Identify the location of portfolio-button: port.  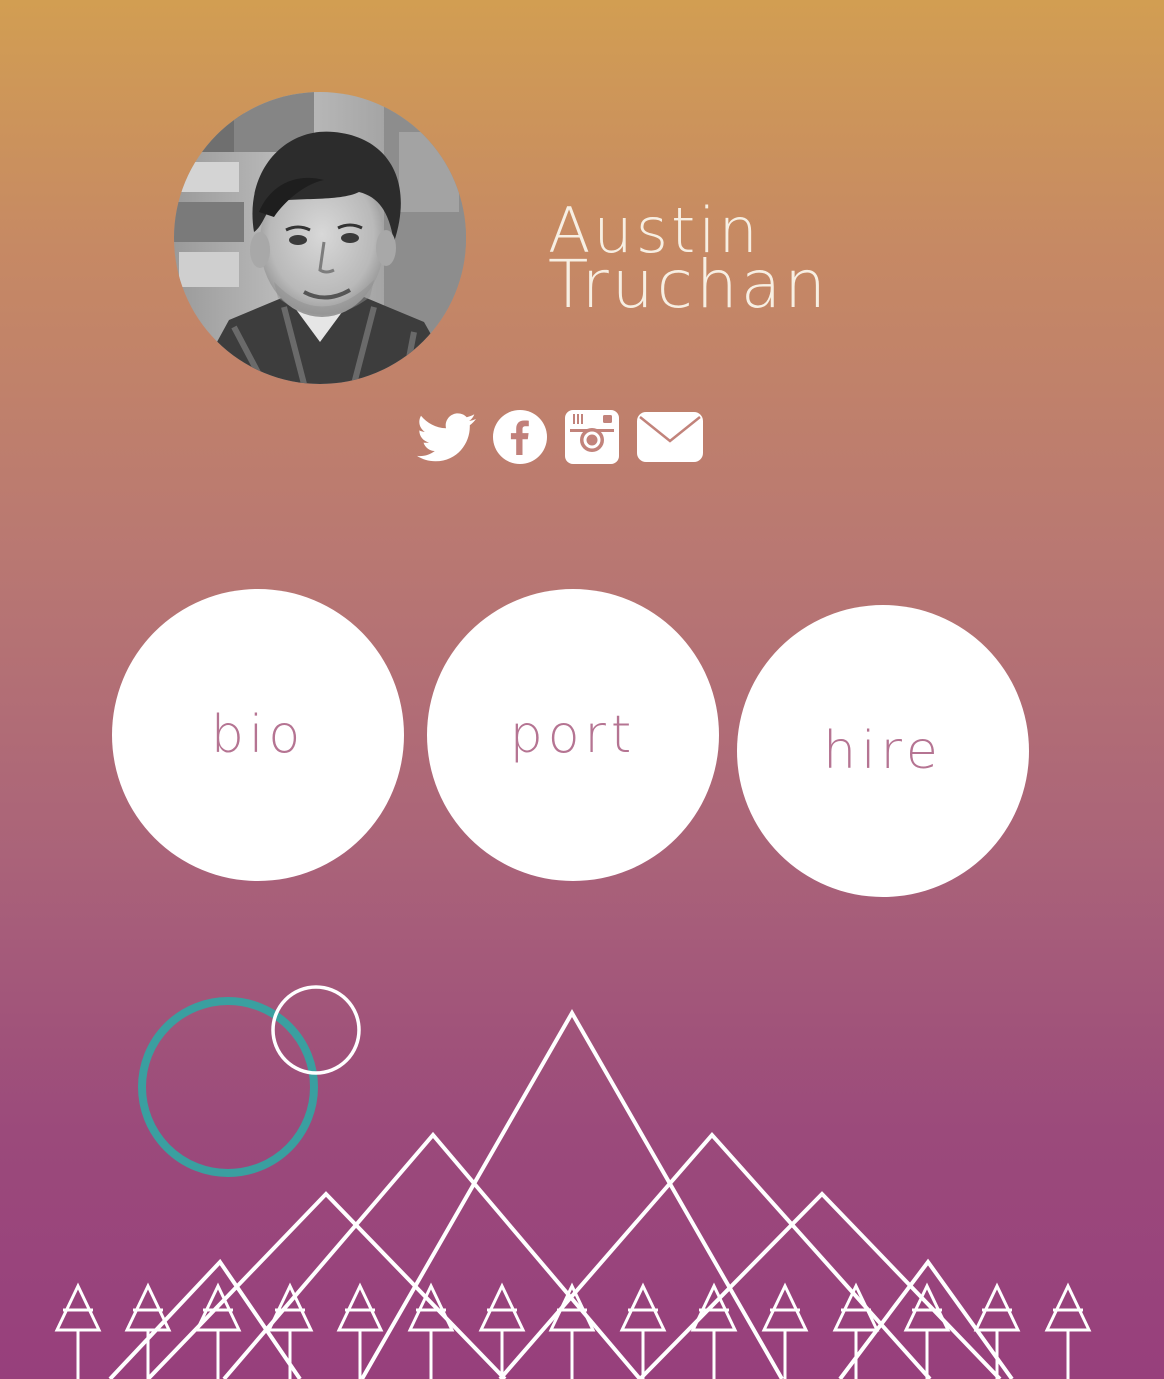
(573, 735).